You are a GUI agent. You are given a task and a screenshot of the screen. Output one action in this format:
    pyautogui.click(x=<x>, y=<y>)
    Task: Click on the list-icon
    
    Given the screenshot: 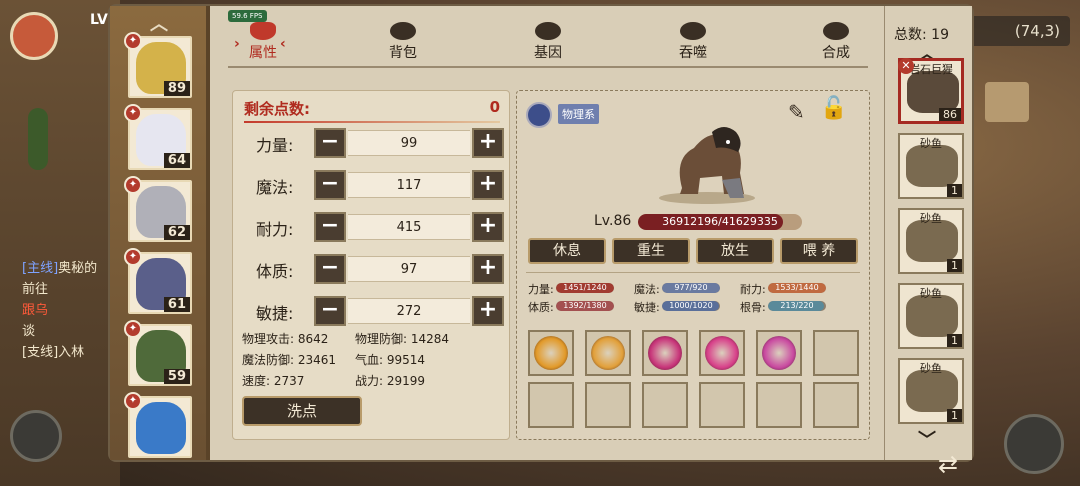 What is the action you would take?
    pyautogui.click(x=539, y=115)
    